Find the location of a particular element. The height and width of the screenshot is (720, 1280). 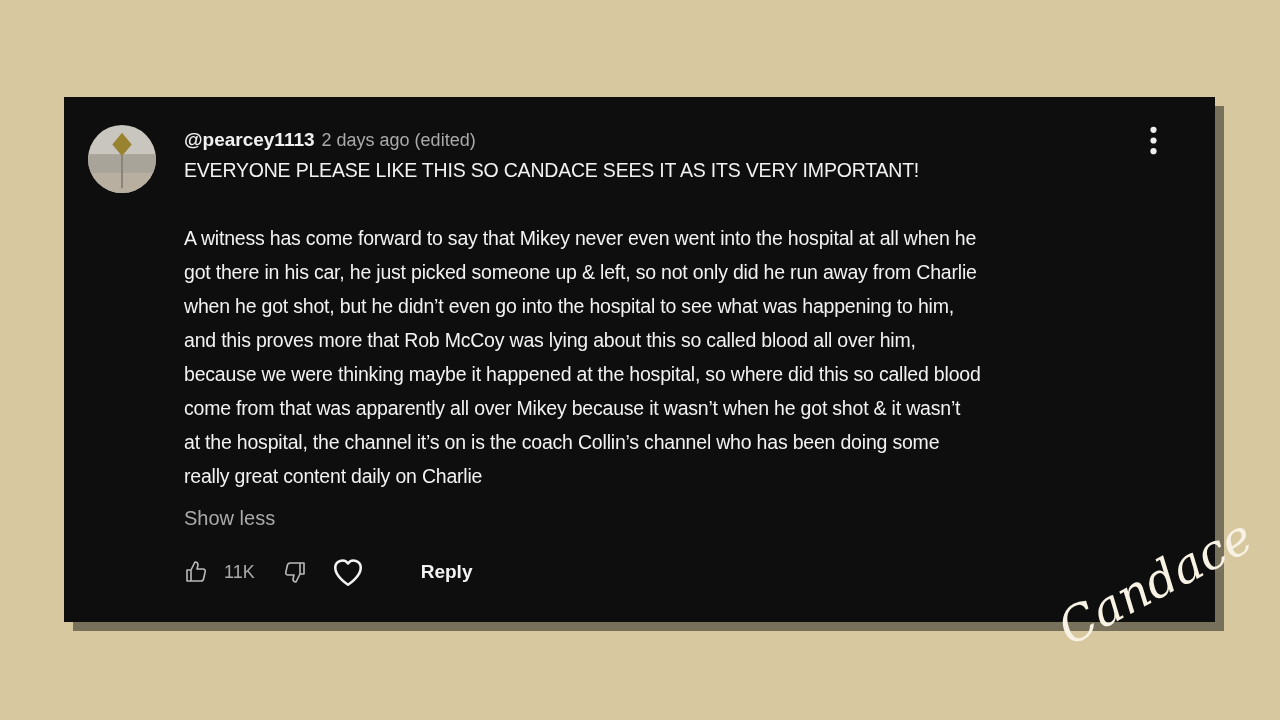

reply-button: Reply is located at coordinates (446, 572).